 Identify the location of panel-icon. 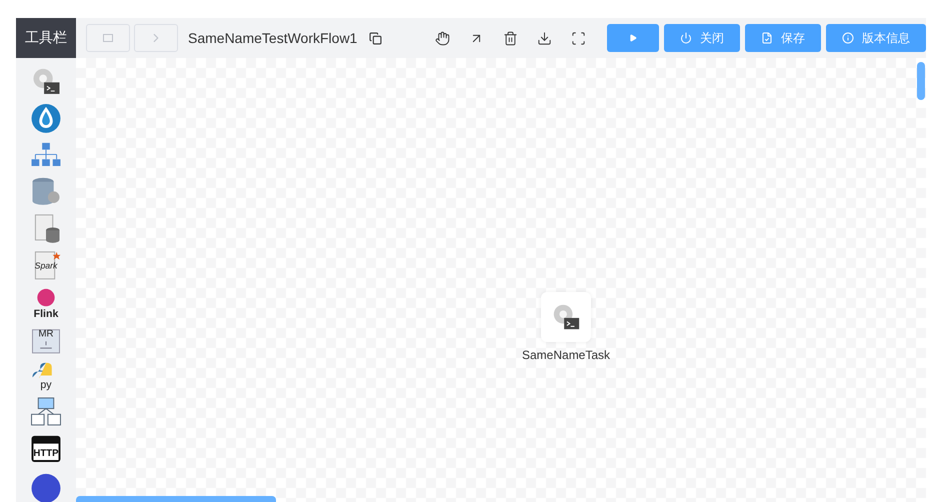
(108, 38).